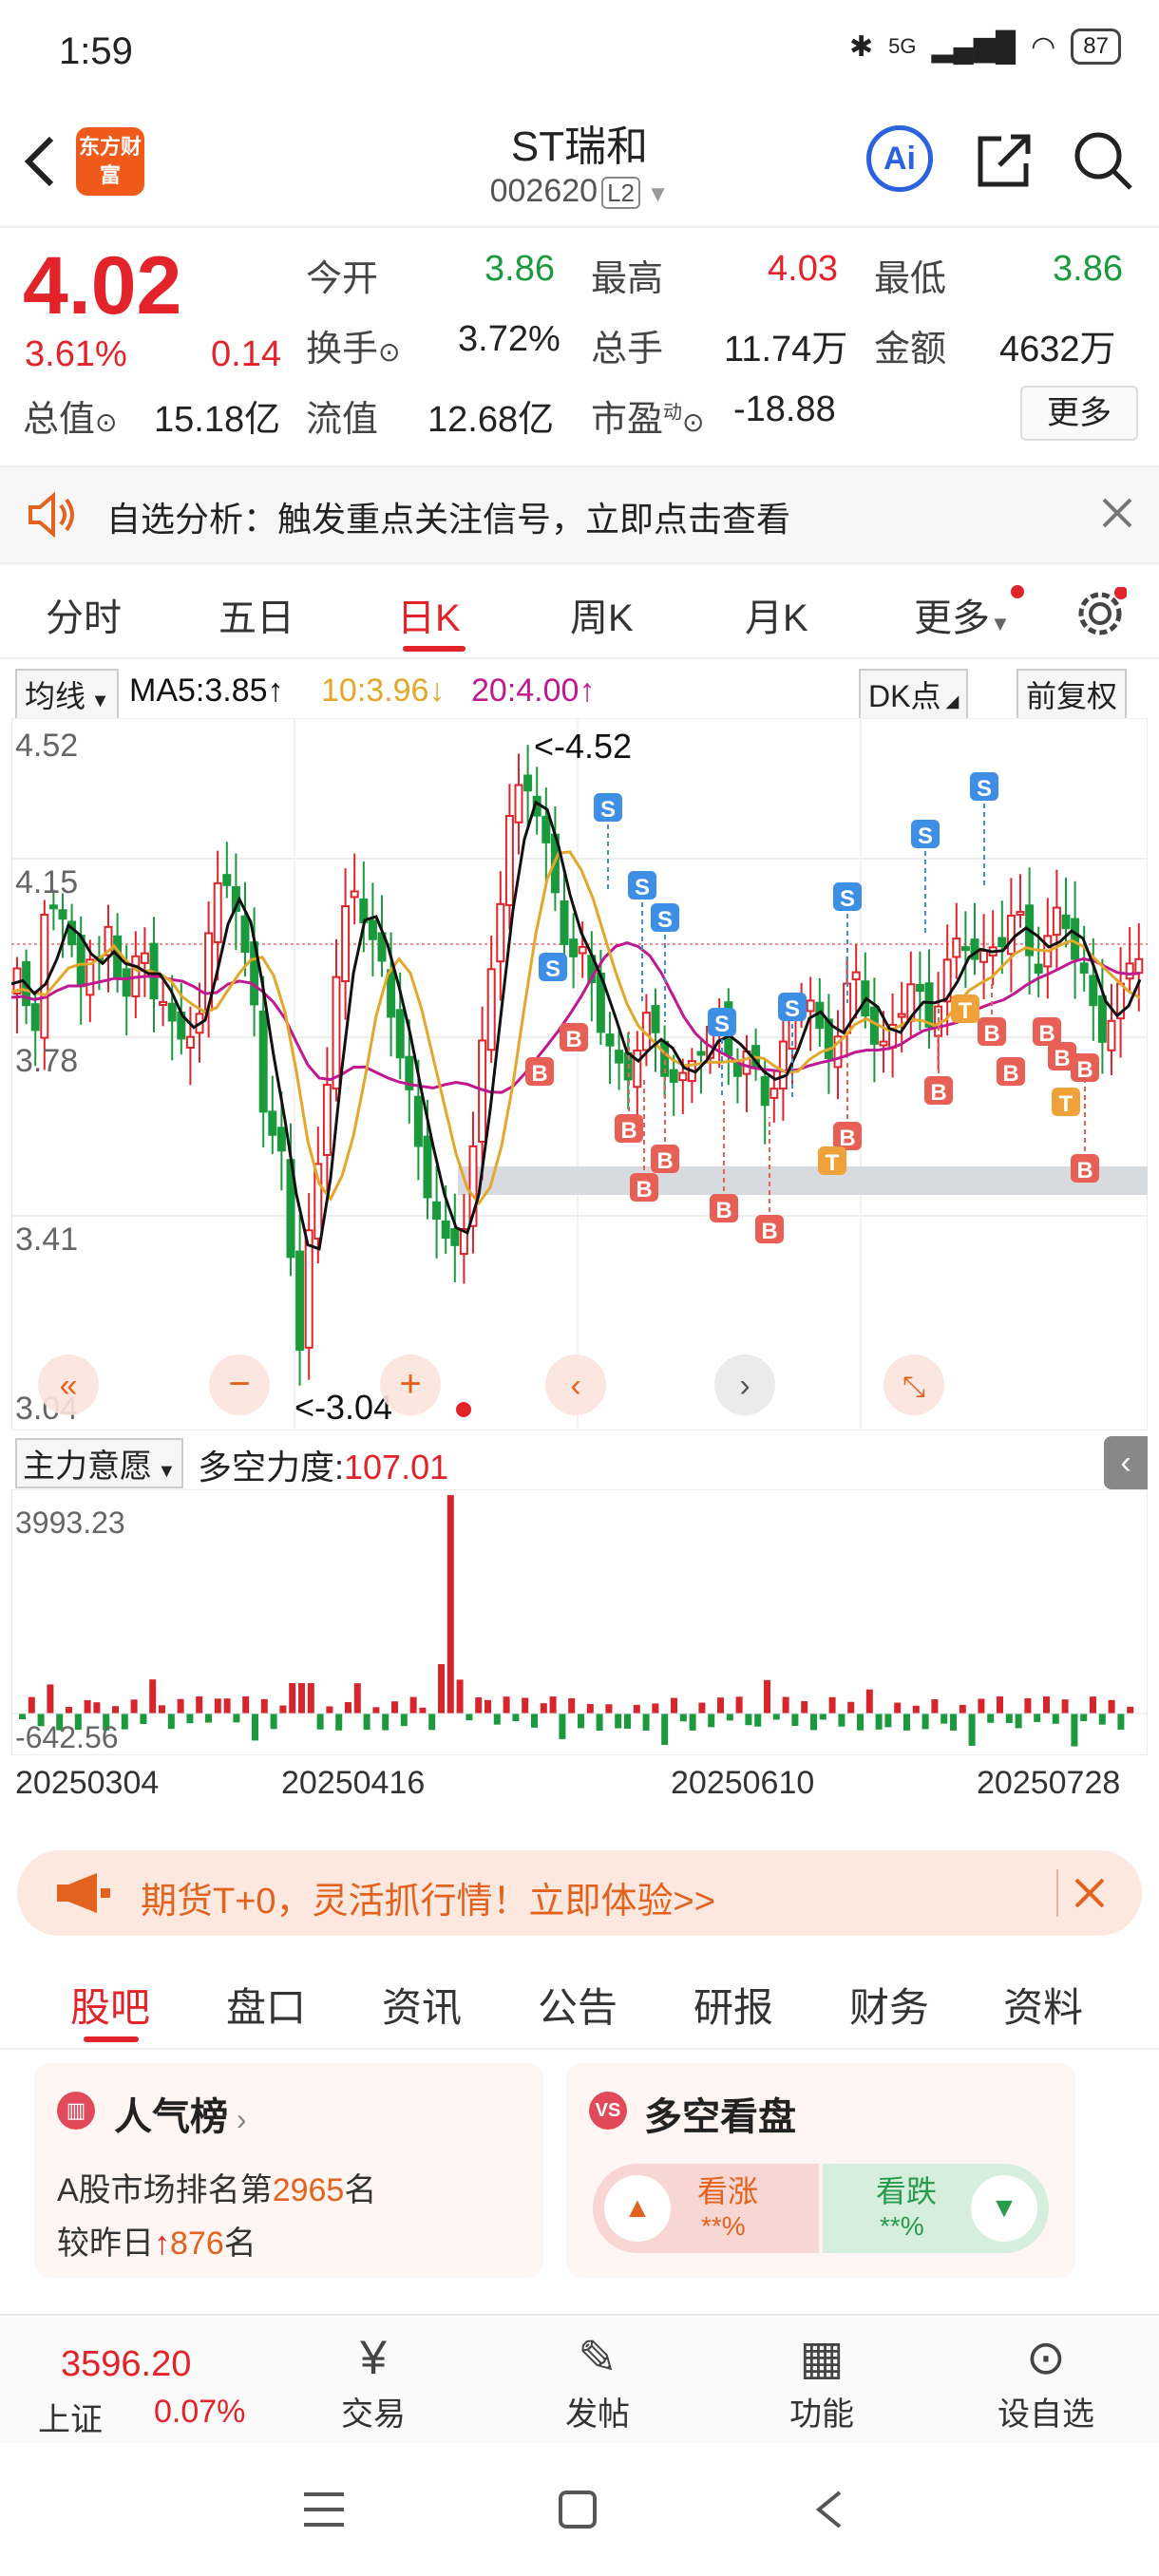 Image resolution: width=1159 pixels, height=2576 pixels. I want to click on tab-news: 资讯, so click(422, 2005).